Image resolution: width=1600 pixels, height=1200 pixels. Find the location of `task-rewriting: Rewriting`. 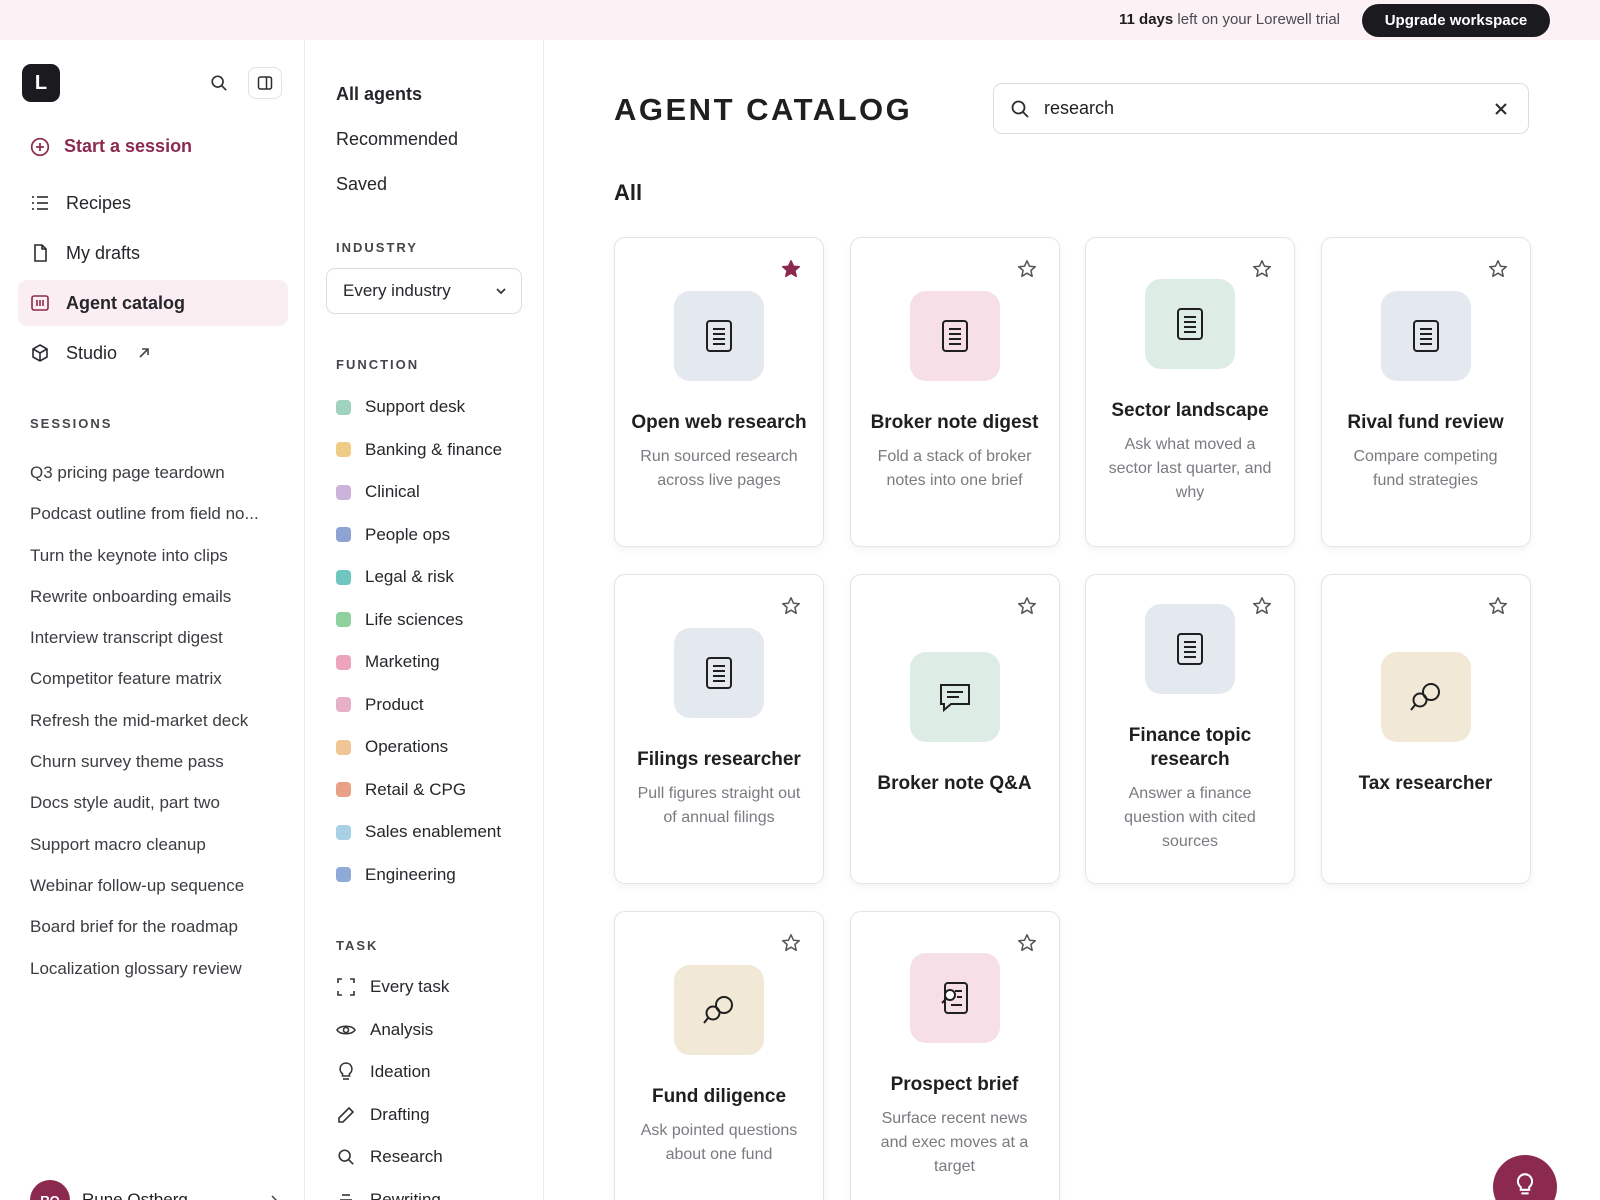

task-rewriting: Rewriting is located at coordinates (392, 1189).